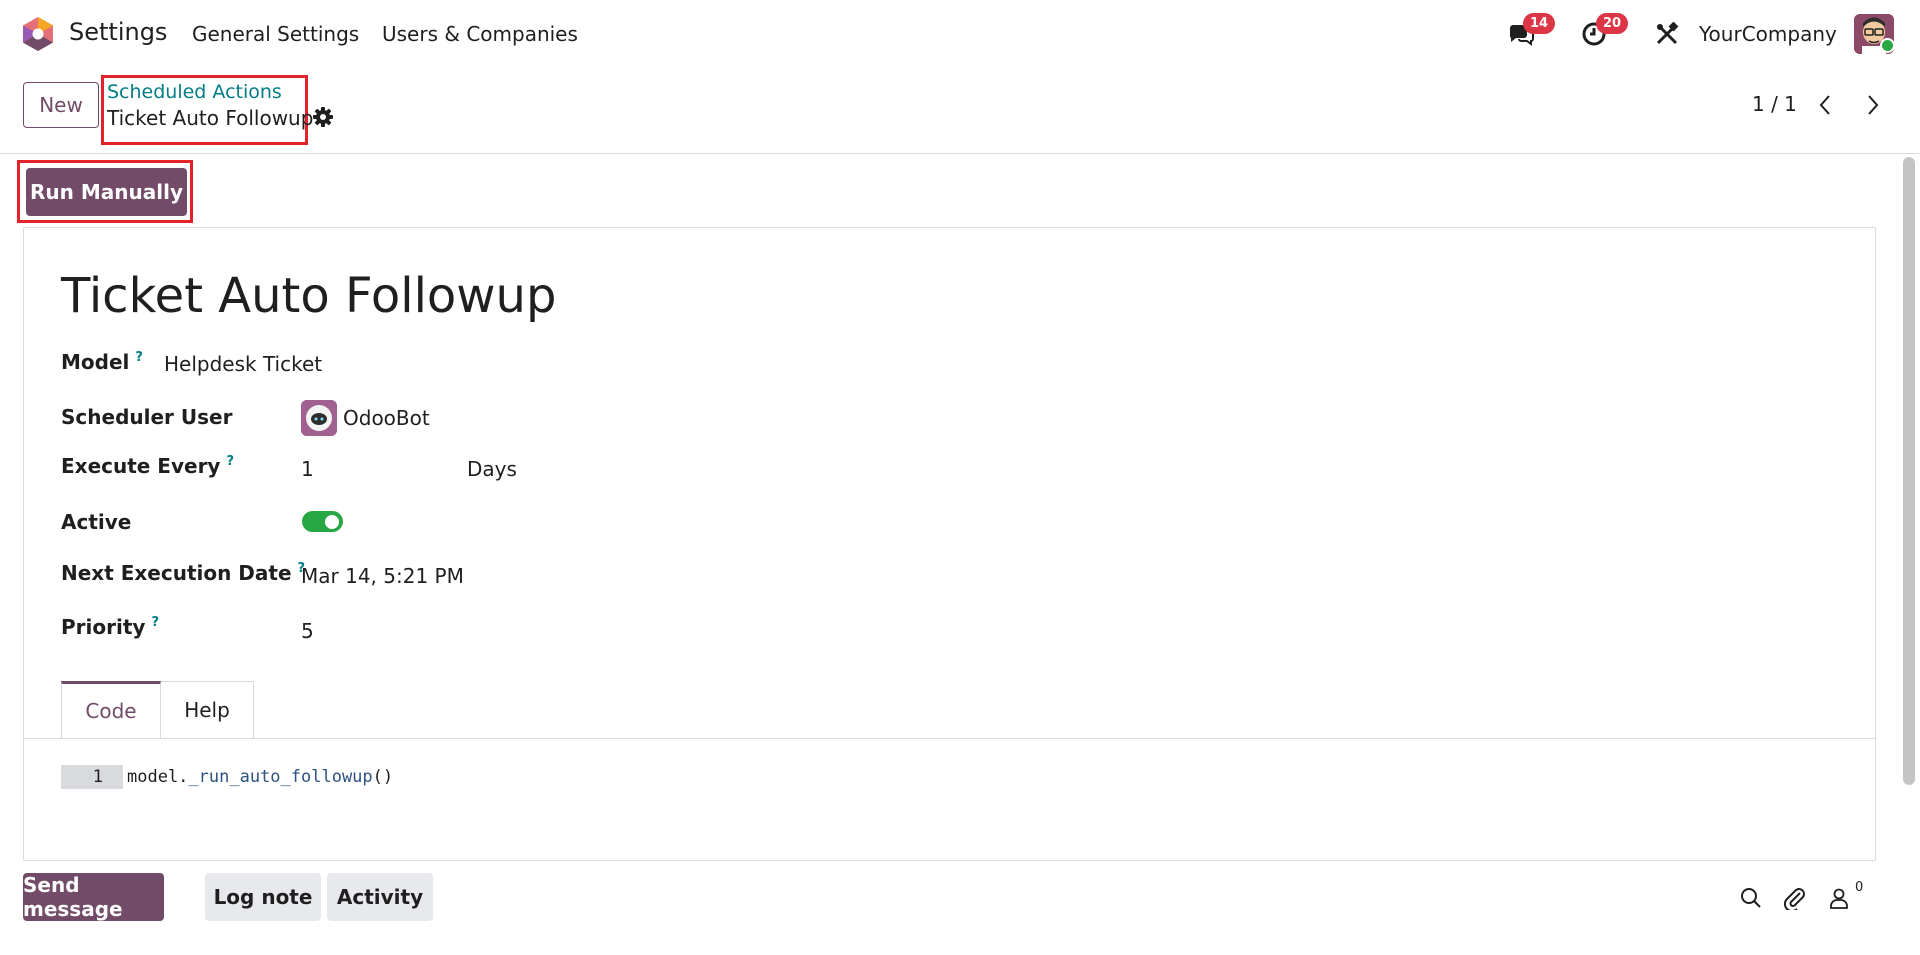  What do you see at coordinates (38, 34) in the screenshot?
I see `odoo-logo-icon` at bounding box center [38, 34].